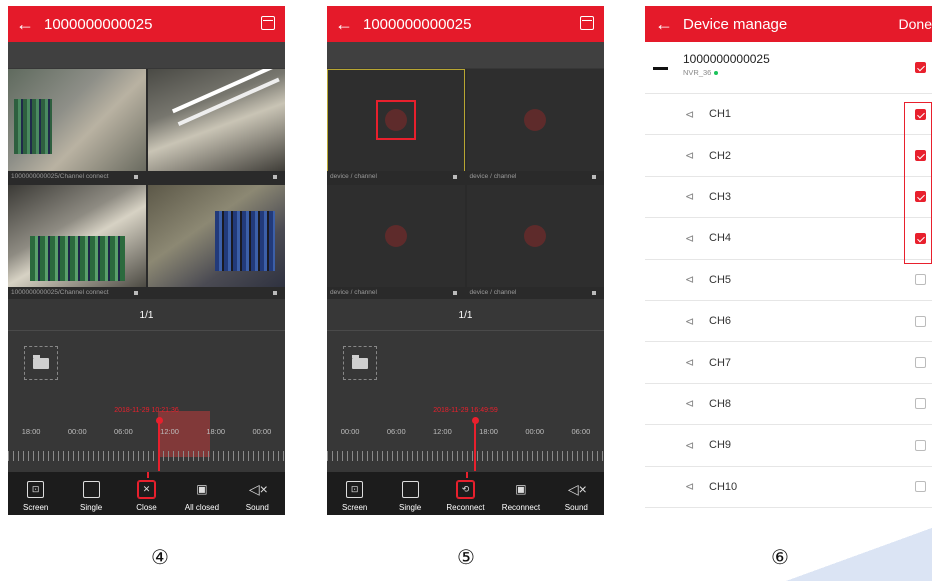 Image resolution: width=932 pixels, height=581 pixels. What do you see at coordinates (788, 446) in the screenshot?
I see `channel-row: ⊲ CH9` at bounding box center [788, 446].